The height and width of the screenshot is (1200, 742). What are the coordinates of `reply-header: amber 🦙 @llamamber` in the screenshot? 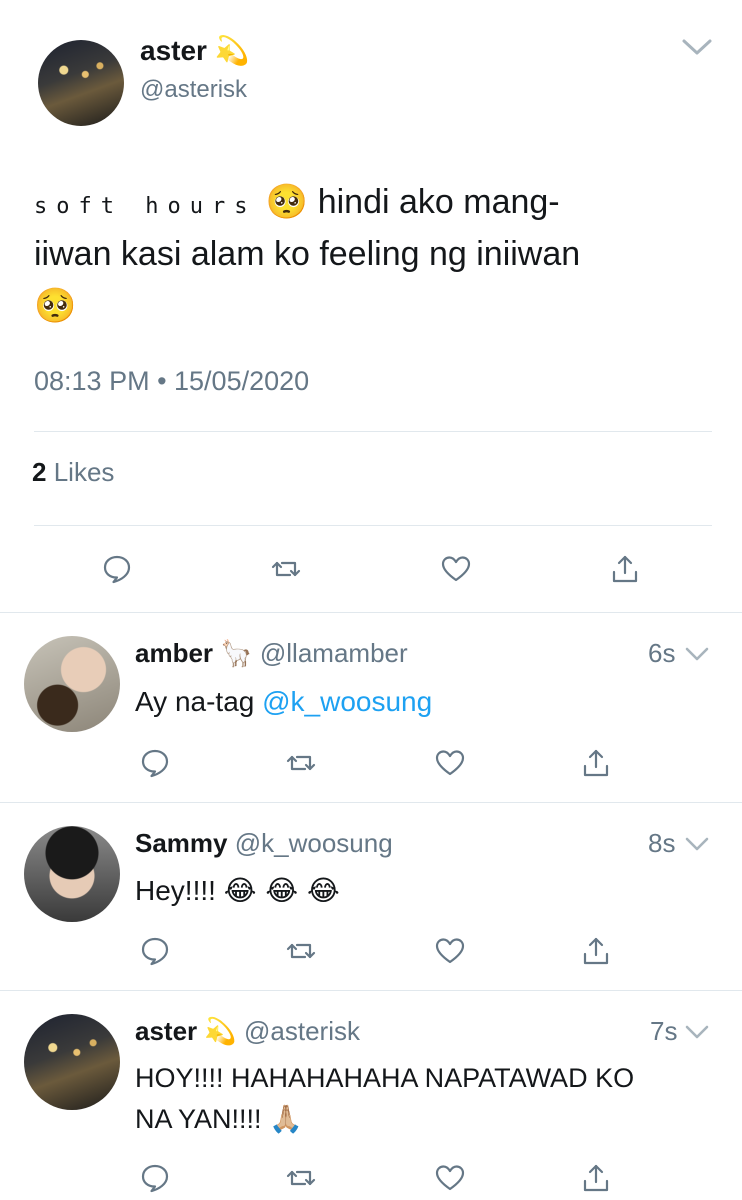 It's located at (271, 653).